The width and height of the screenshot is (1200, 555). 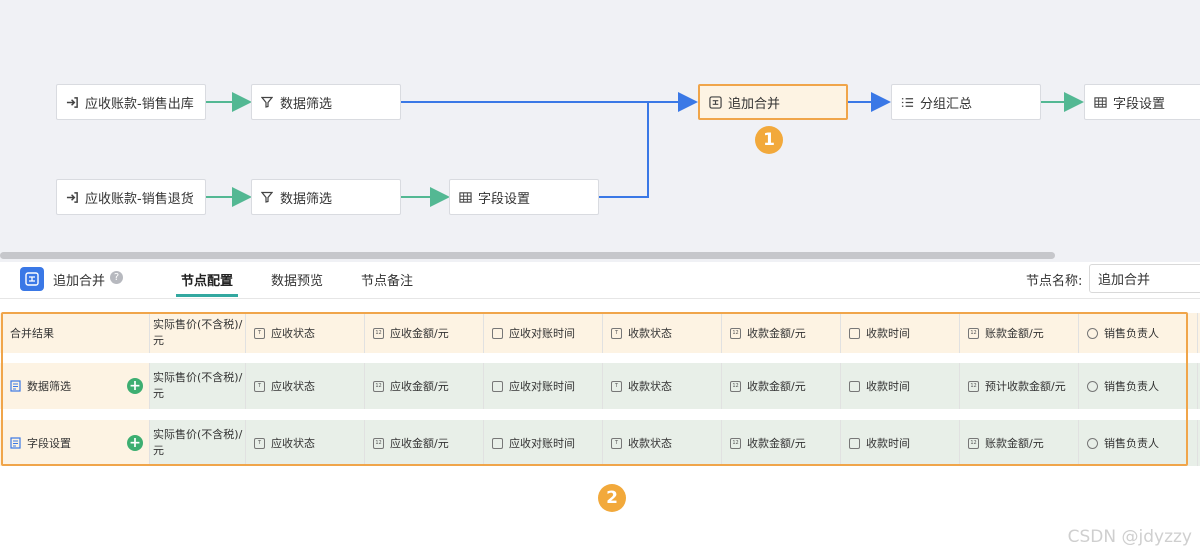 I want to click on node-name-input, so click(x=1144, y=278).